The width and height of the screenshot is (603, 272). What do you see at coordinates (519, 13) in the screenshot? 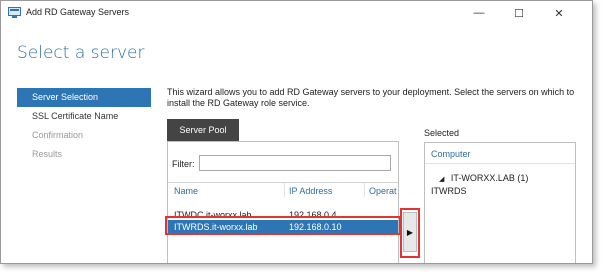
I see `maximize-button: ☐` at bounding box center [519, 13].